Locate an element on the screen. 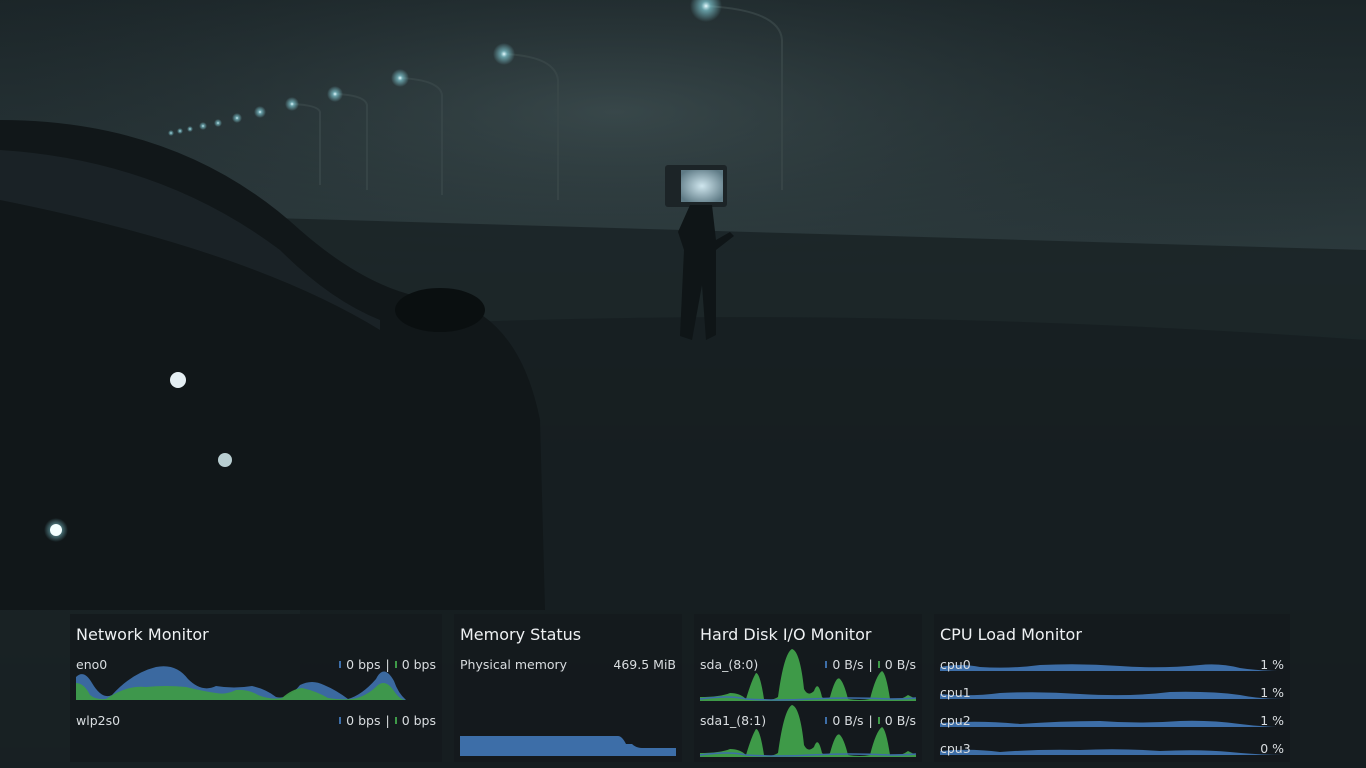 This screenshot has height=768, width=1366. sda-write-rate: 0 B/s is located at coordinates (900, 664).